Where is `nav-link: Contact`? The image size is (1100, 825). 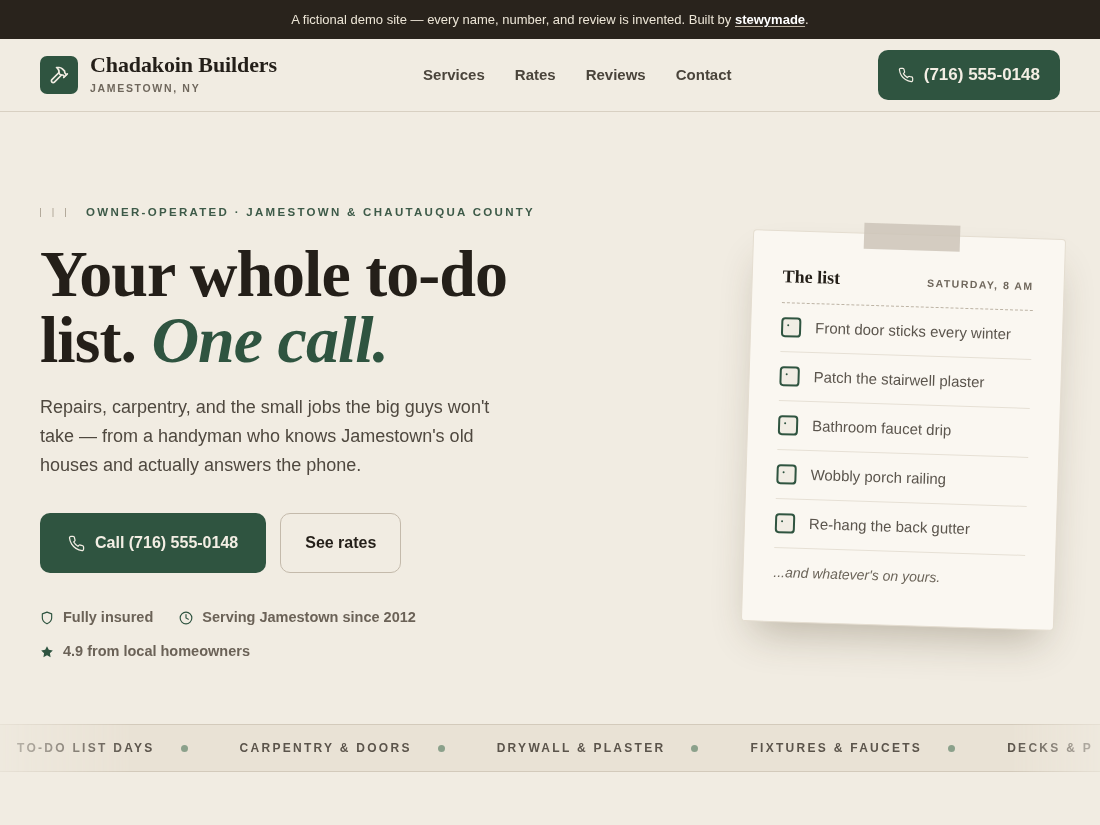
nav-link: Contact is located at coordinates (703, 75).